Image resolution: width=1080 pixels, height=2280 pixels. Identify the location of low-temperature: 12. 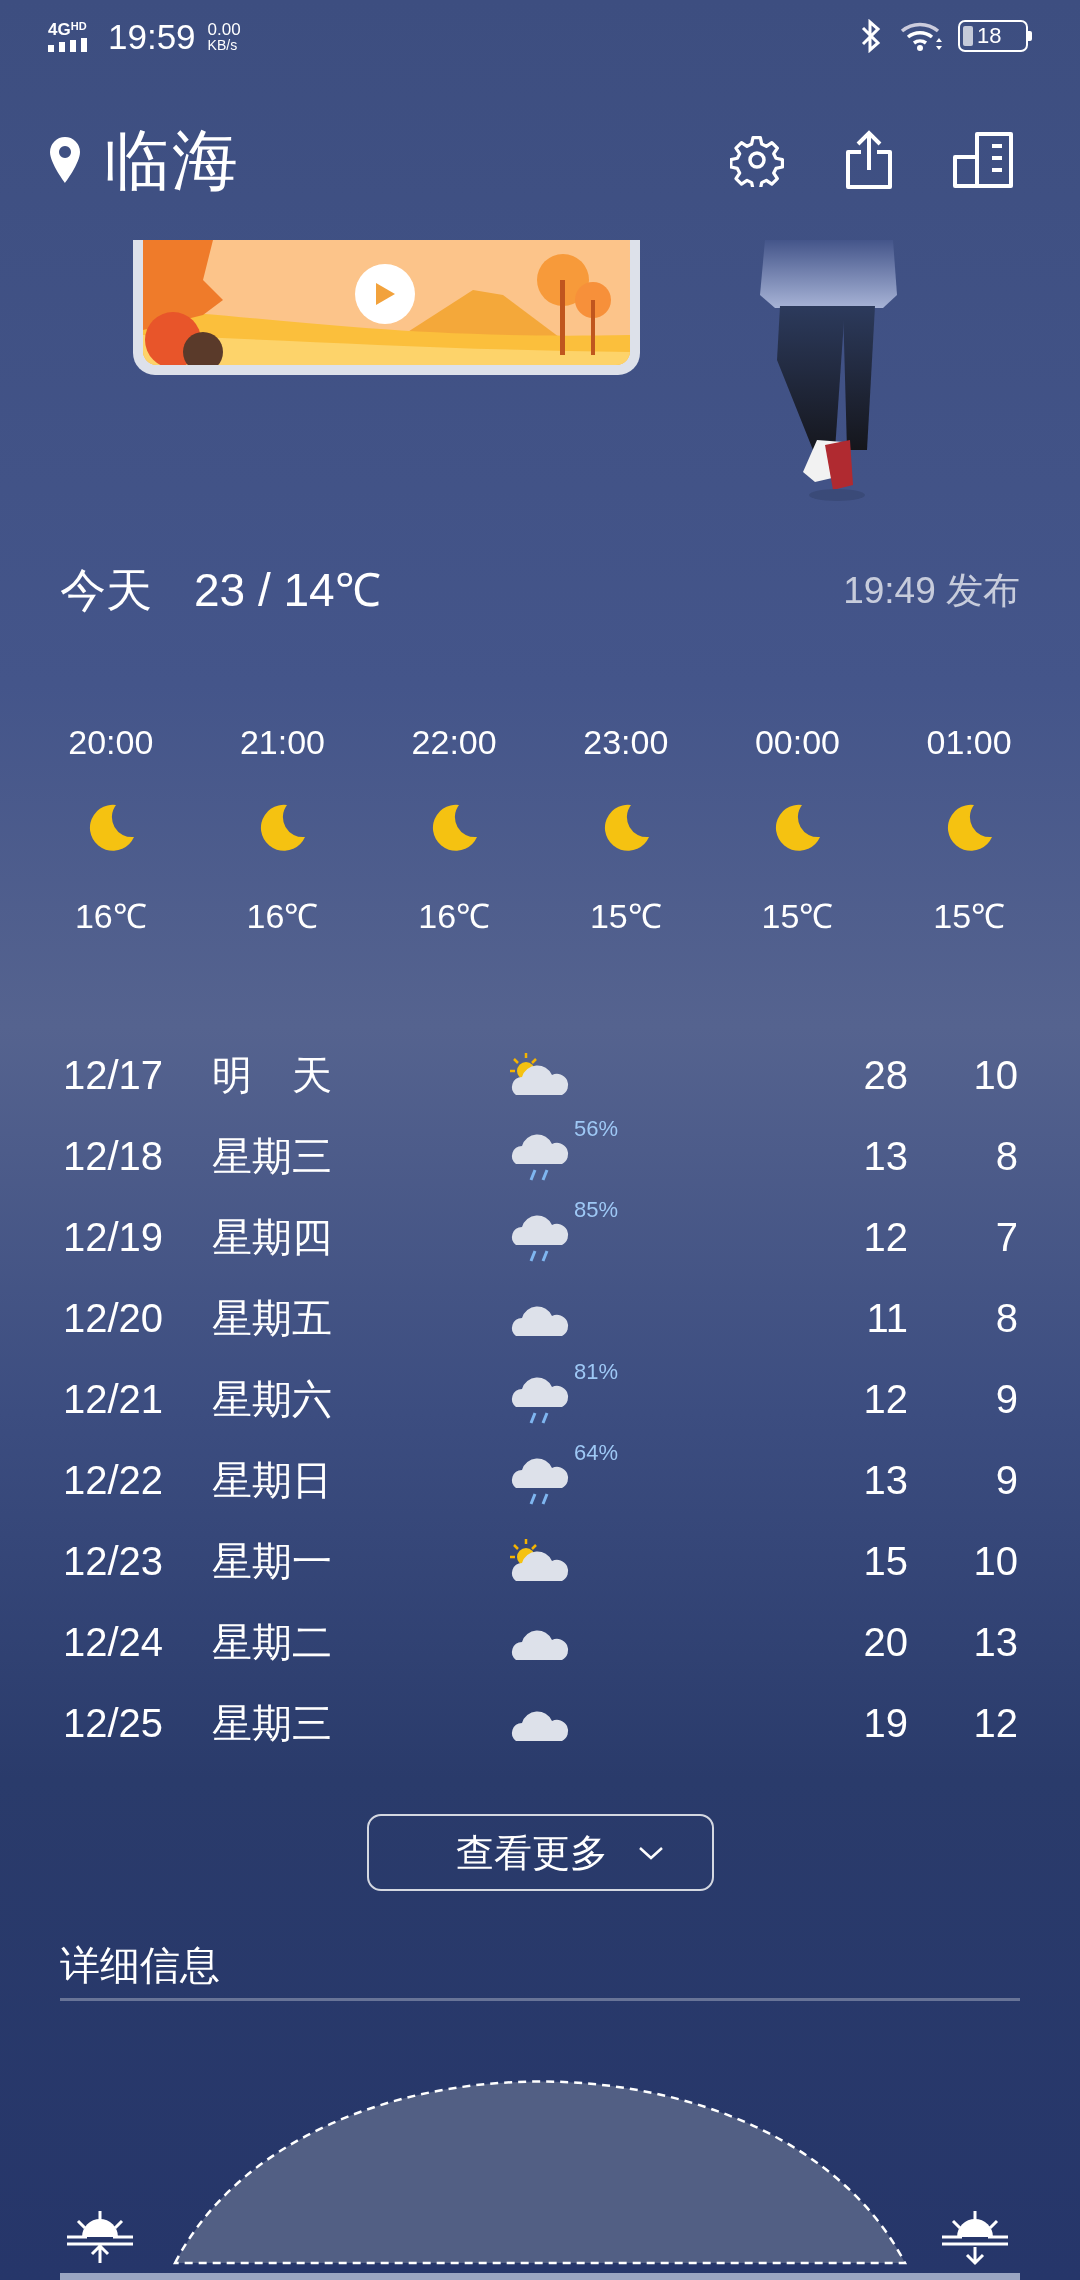
(995, 1722).